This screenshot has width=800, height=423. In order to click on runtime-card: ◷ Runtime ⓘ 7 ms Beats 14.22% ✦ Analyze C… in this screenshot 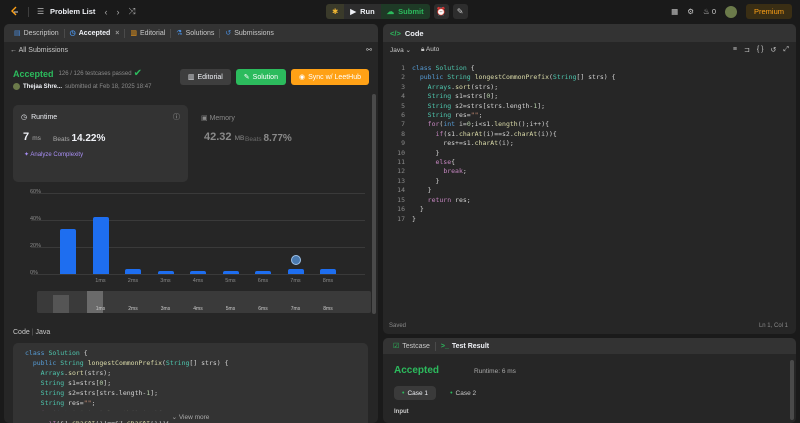, I will do `click(100, 143)`.